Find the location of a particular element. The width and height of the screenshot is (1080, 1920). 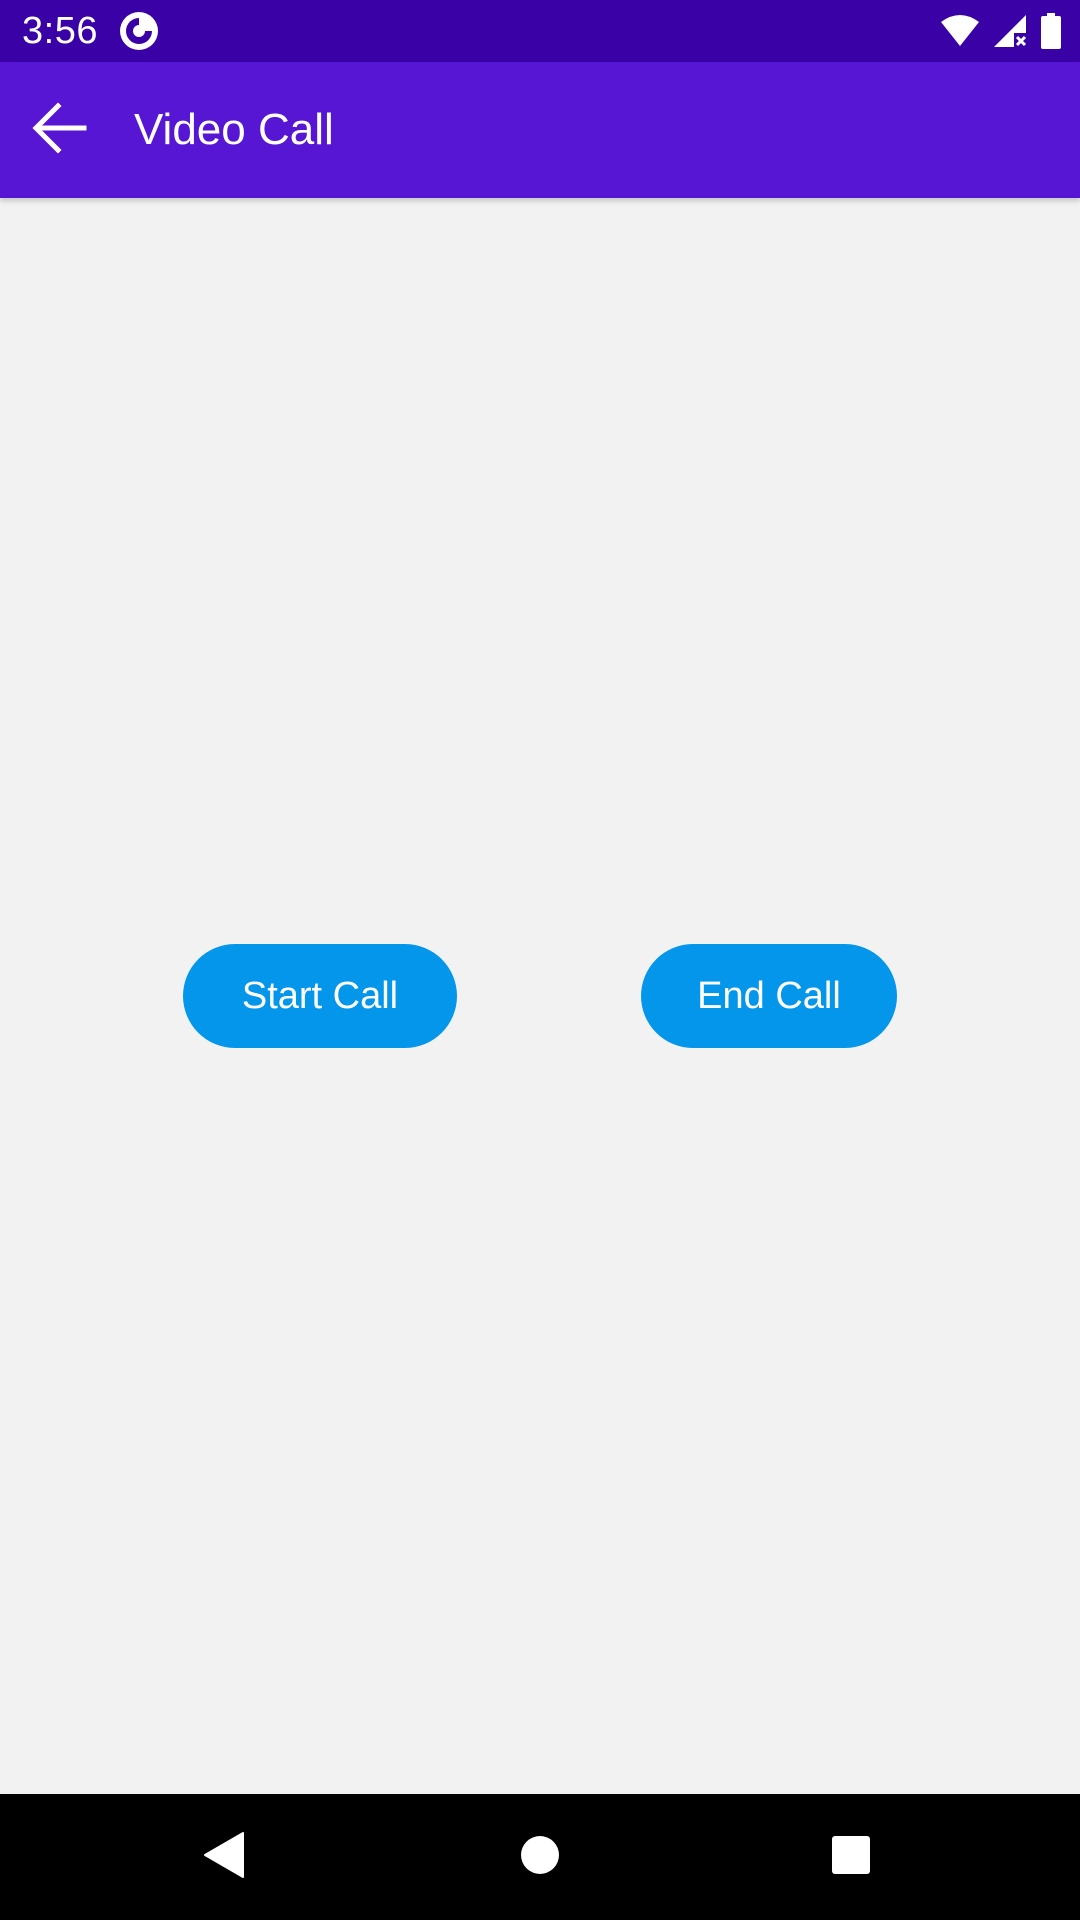

wifi-icon is located at coordinates (960, 31).